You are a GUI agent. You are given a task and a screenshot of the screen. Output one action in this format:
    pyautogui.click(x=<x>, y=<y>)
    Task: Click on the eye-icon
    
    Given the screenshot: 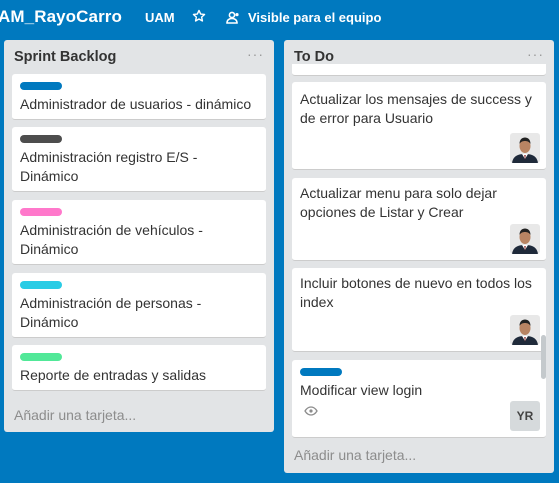 What is the action you would take?
    pyautogui.click(x=311, y=411)
    